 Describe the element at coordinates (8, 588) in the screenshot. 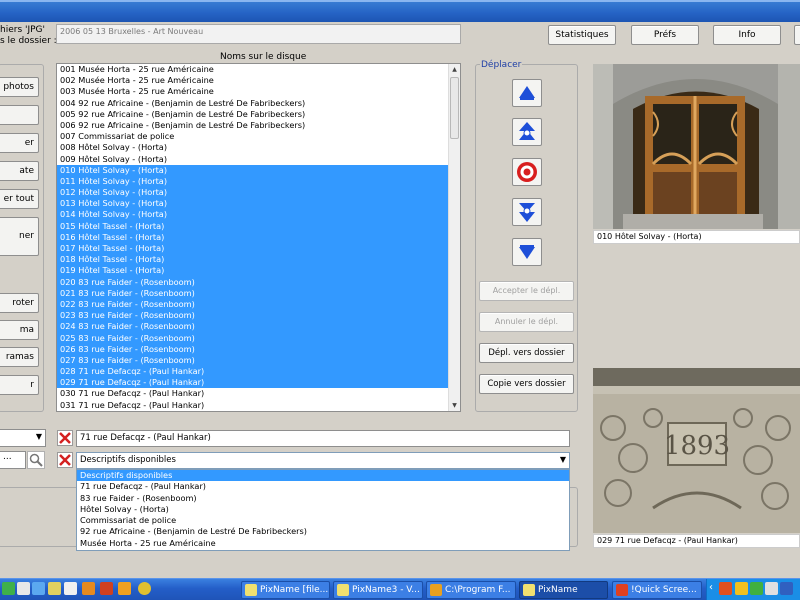

I see `start-icon` at that location.